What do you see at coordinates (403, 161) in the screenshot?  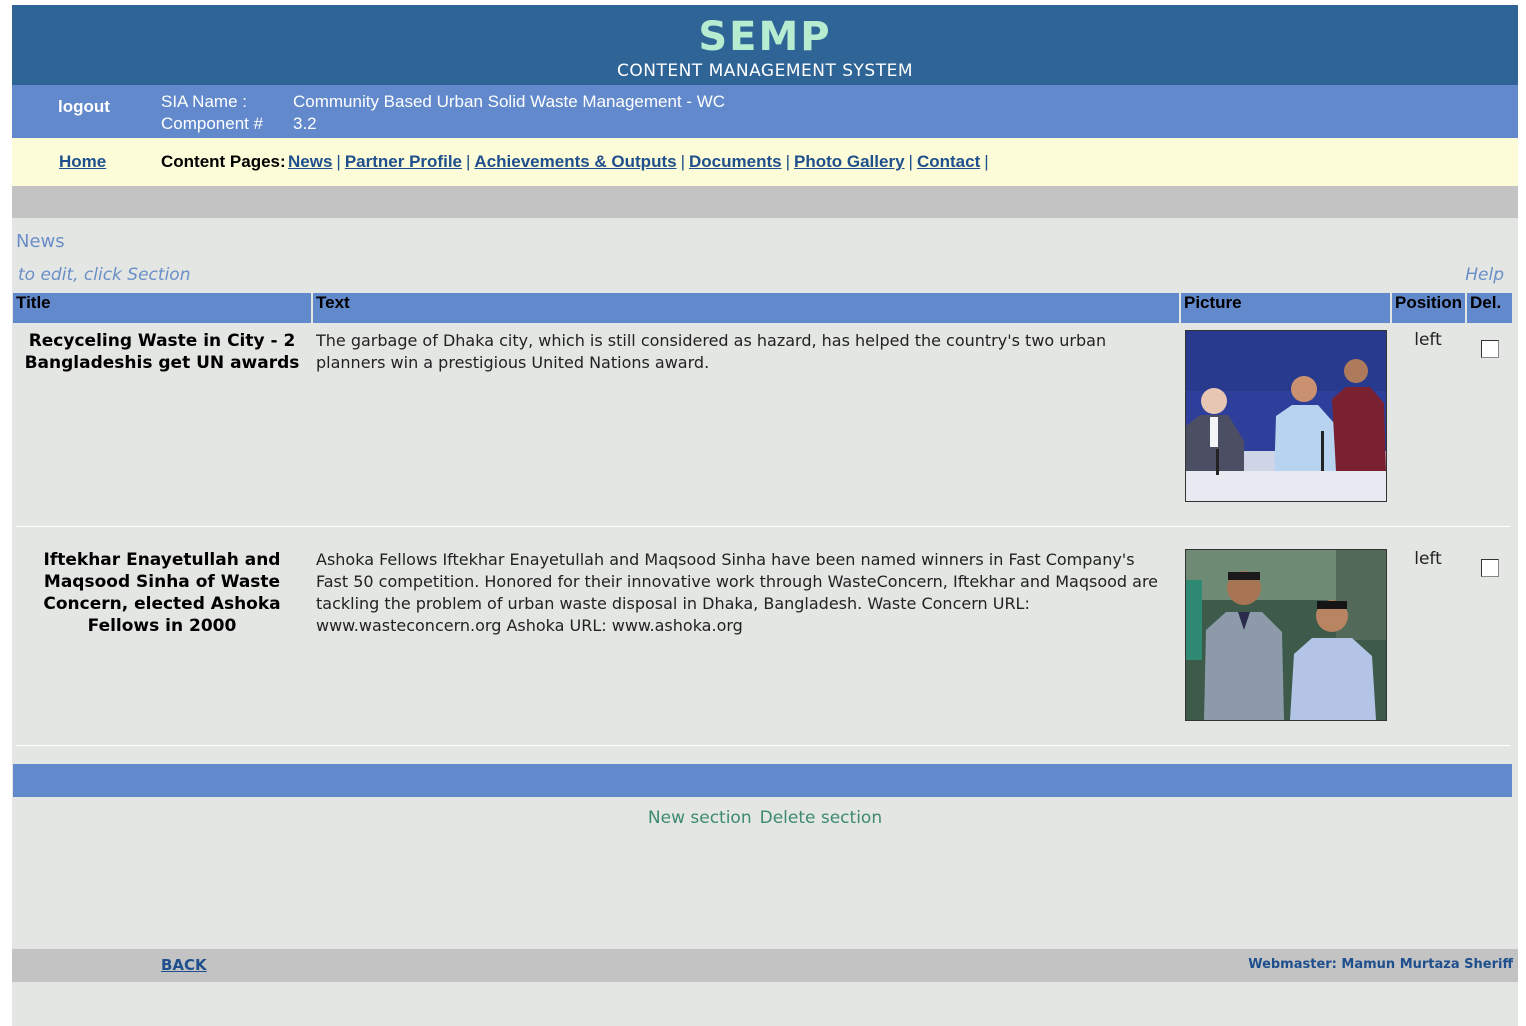 I see `nav-link-partner-profile: Partner Profile` at bounding box center [403, 161].